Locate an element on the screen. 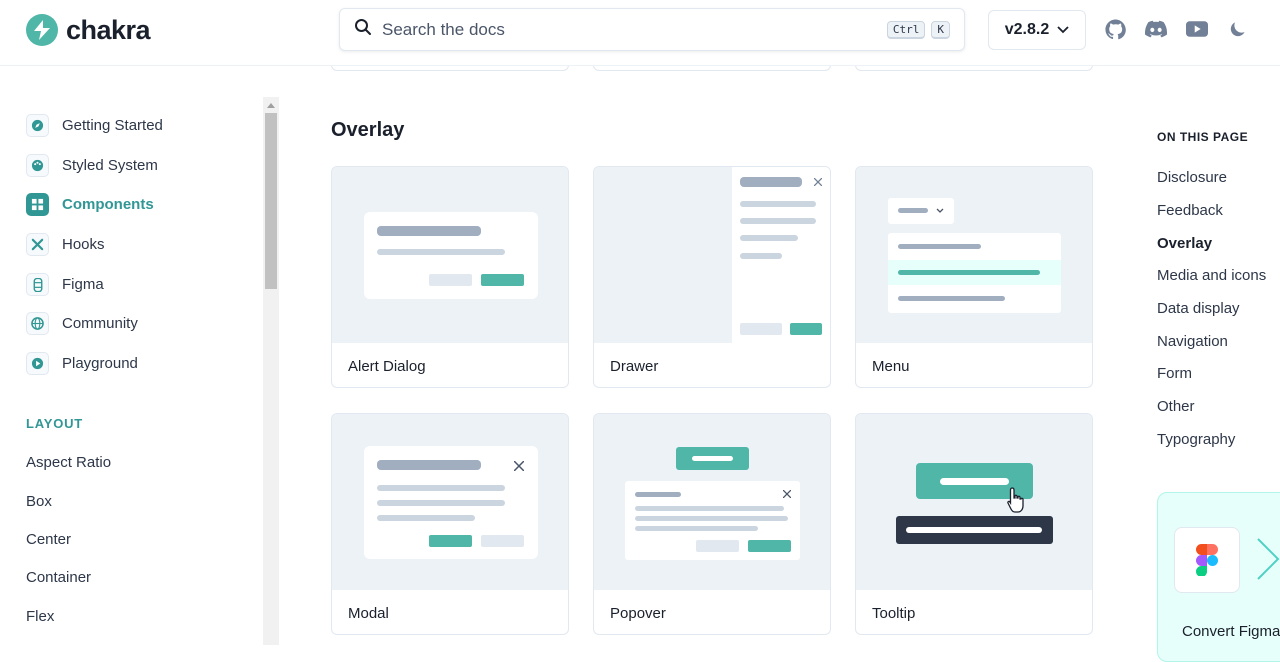  discord-icon is located at coordinates (1156, 29).